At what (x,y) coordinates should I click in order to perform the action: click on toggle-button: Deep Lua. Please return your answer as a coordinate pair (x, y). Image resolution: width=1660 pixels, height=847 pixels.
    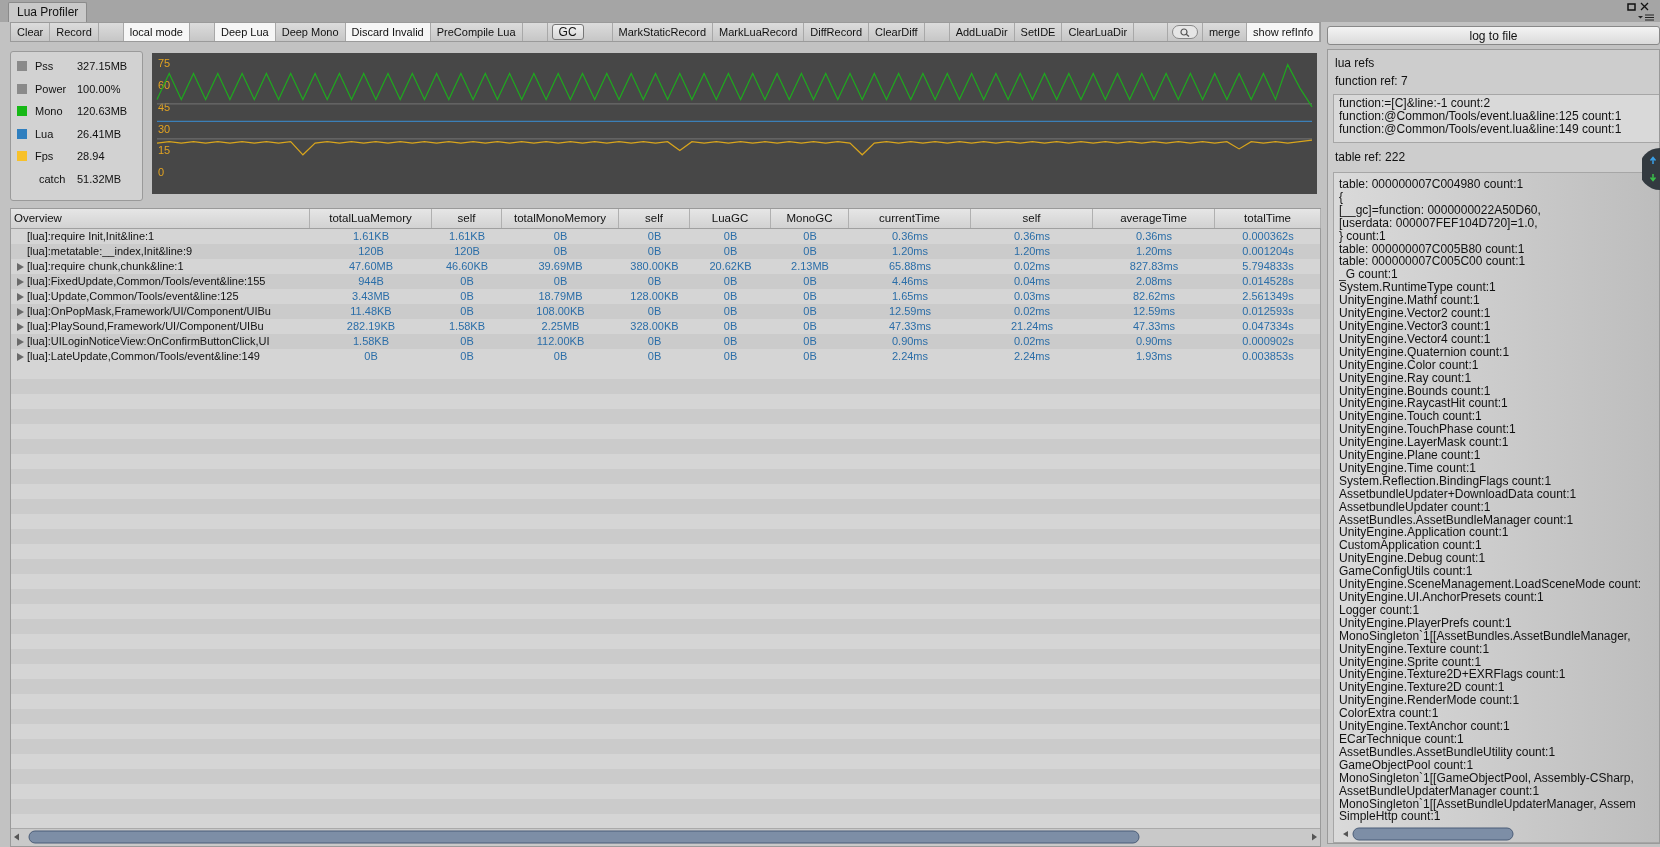
    Looking at the image, I should click on (245, 32).